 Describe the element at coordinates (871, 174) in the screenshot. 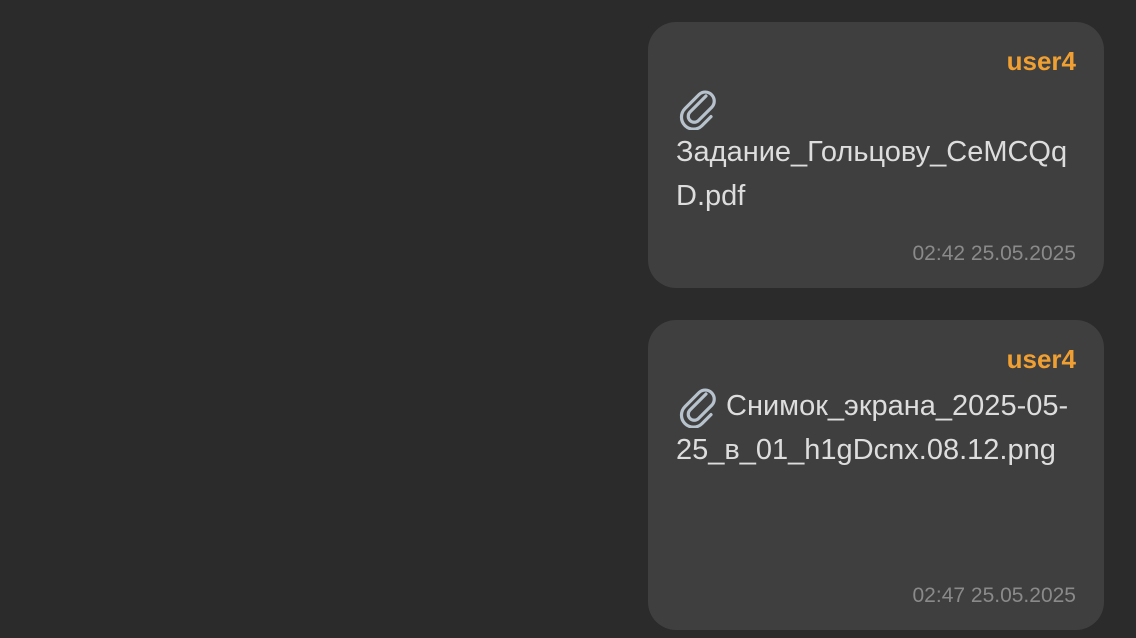

I see `attachment-file-name: Задание_Гольцову_CeMCQqD.pdf` at that location.